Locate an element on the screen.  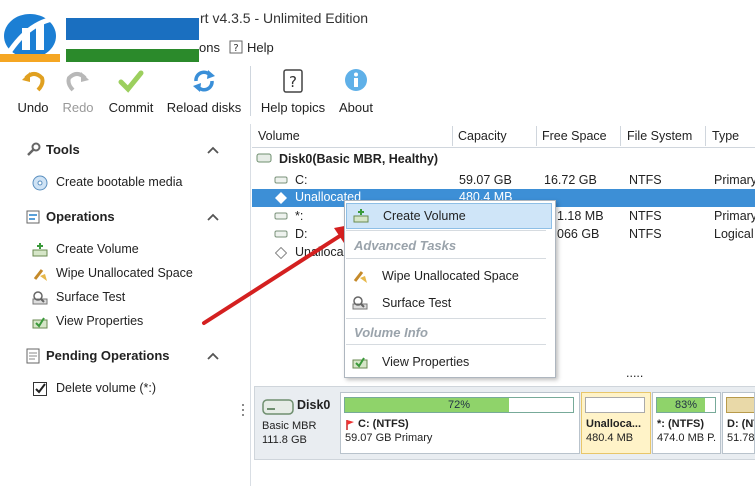
pending-operations-title: Pending Operations is located at coordinates (108, 355).